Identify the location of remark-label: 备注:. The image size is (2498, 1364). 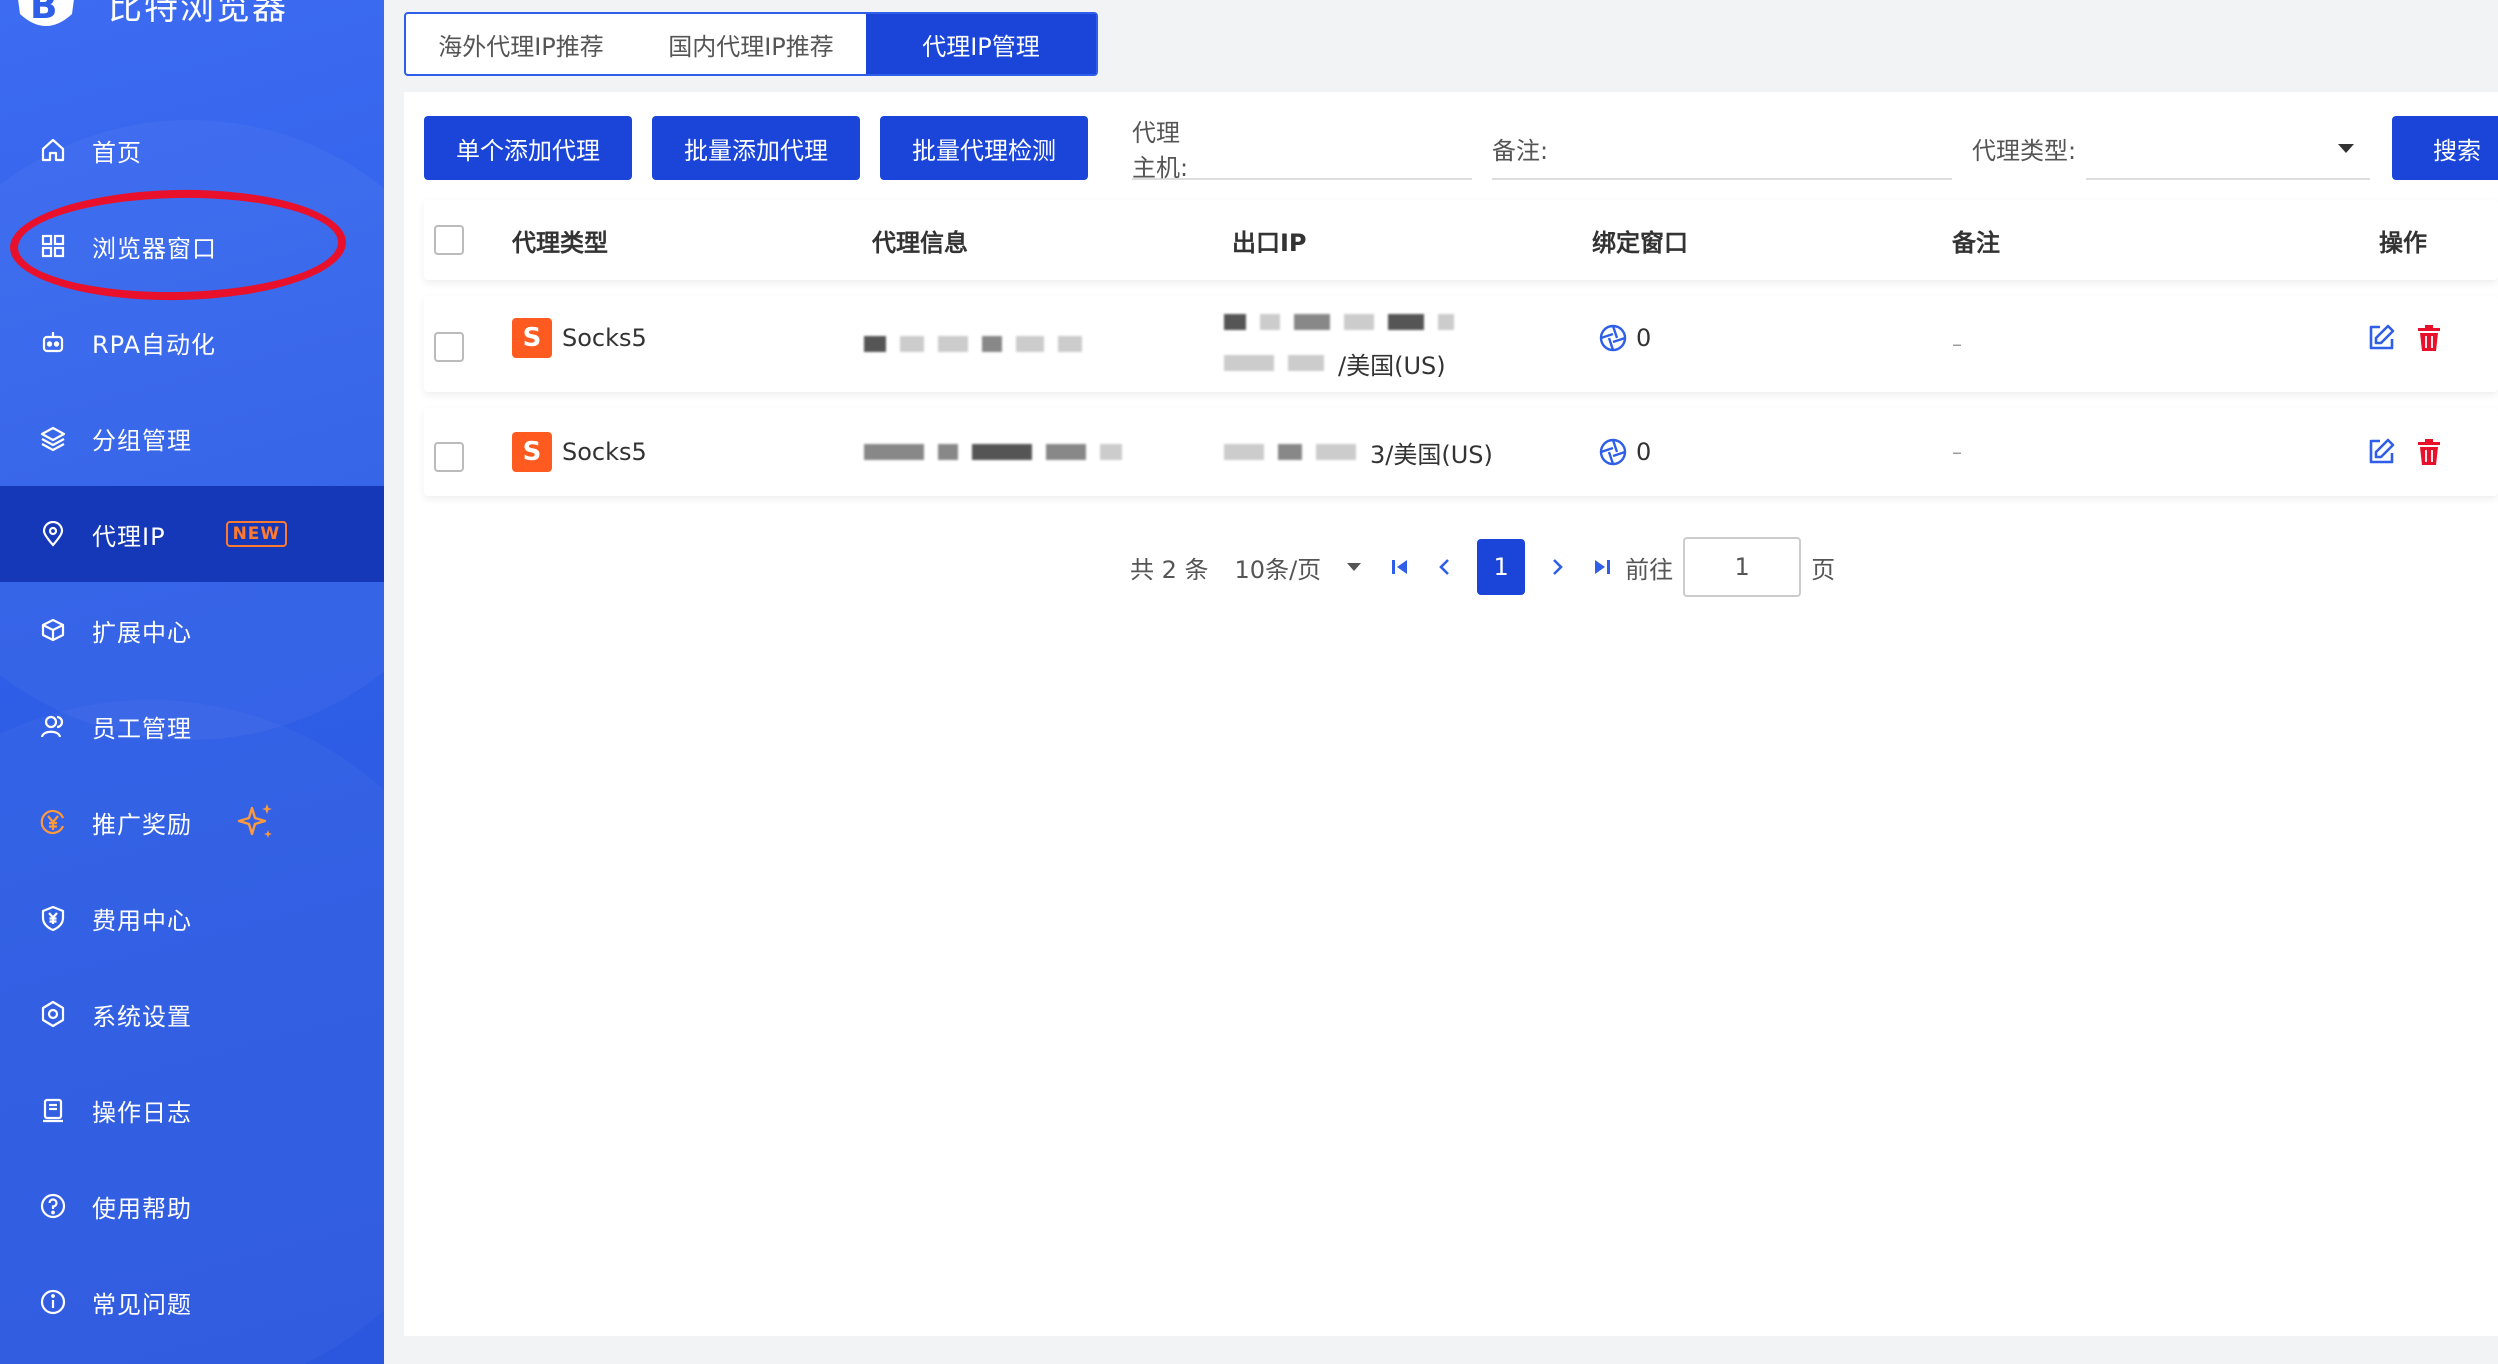
(1520, 150).